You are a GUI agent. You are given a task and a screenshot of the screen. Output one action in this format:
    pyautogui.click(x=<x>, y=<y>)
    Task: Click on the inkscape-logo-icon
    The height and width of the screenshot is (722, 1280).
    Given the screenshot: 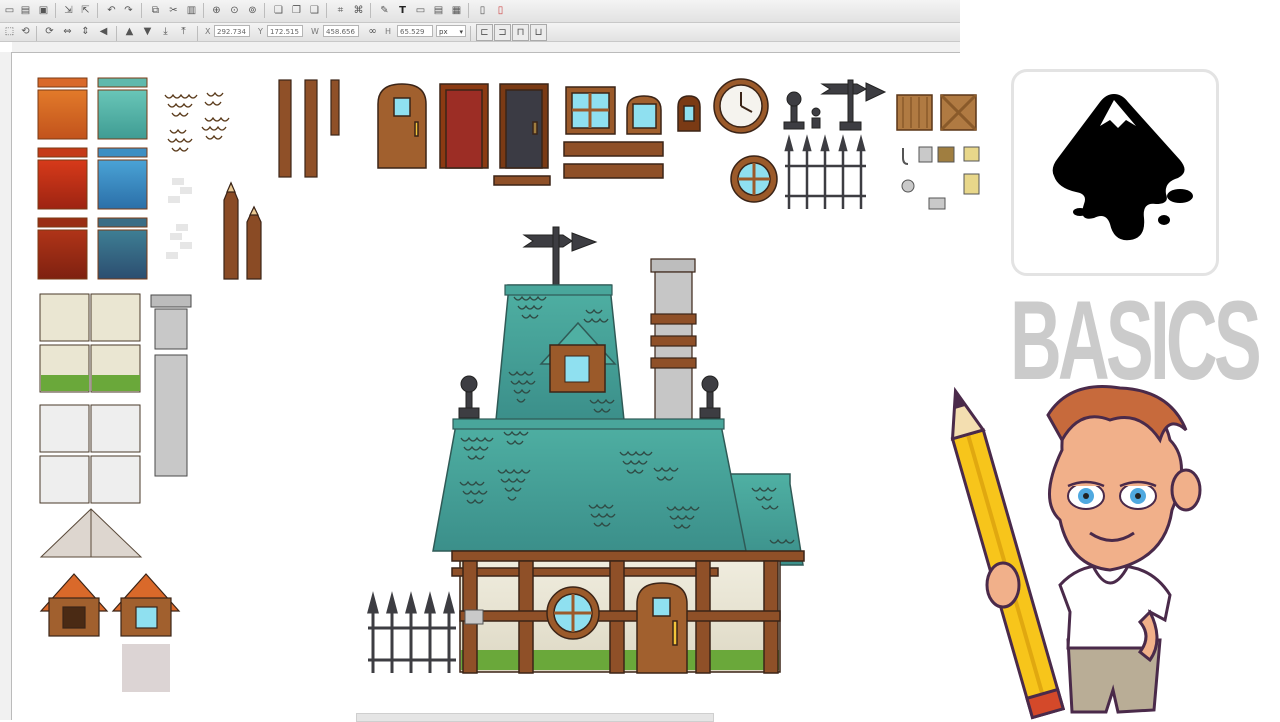 What is the action you would take?
    pyautogui.click(x=1122, y=167)
    